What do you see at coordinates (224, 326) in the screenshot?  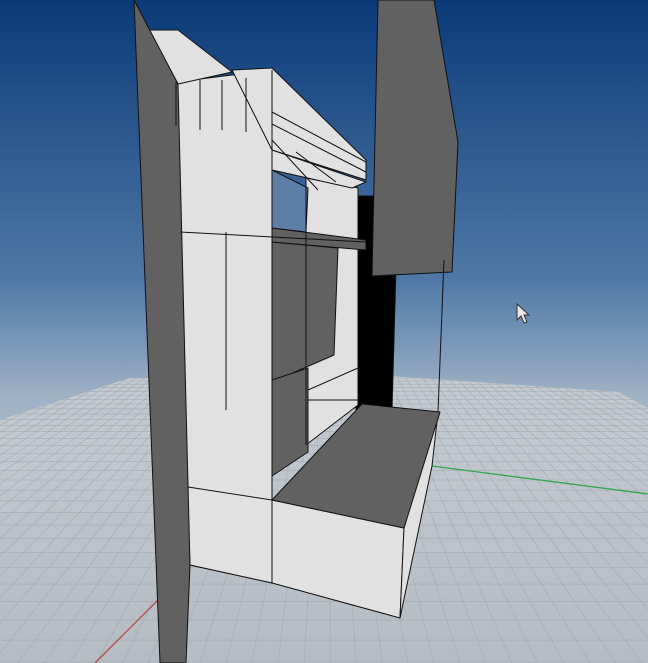 I see `model-left-column` at bounding box center [224, 326].